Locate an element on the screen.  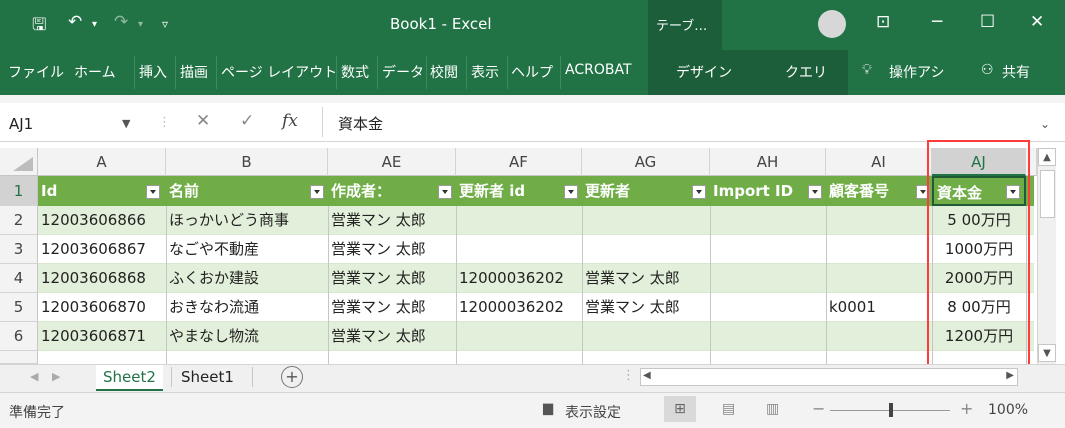
column-header-ag: AG is located at coordinates (646, 162).